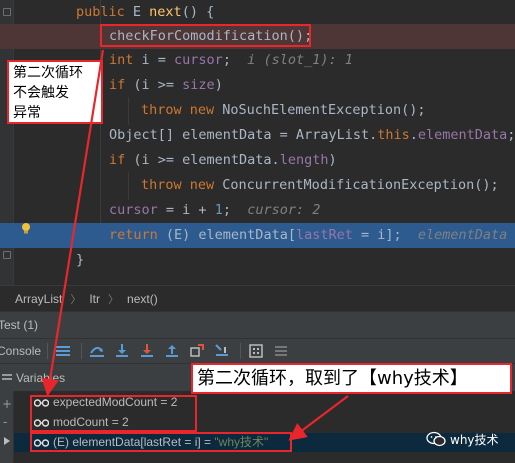  Describe the element at coordinates (264, 402) in the screenshot. I see `variable-row-expectedmodcount: expectedModCount = 2` at that location.